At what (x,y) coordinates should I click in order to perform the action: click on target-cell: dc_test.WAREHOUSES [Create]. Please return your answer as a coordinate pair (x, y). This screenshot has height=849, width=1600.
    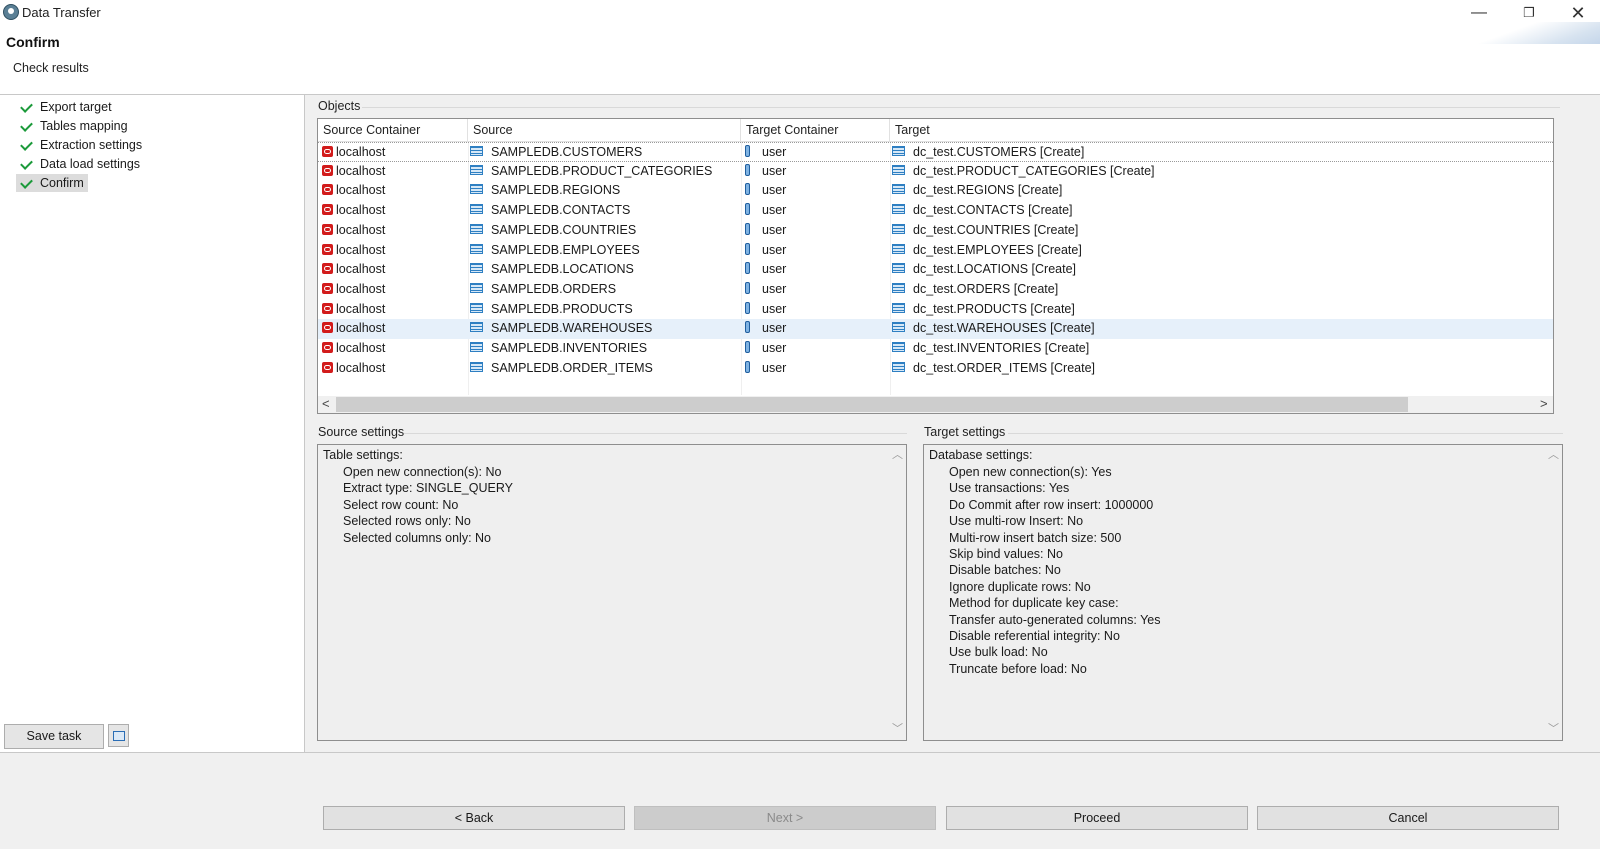
    Looking at the image, I should click on (993, 329).